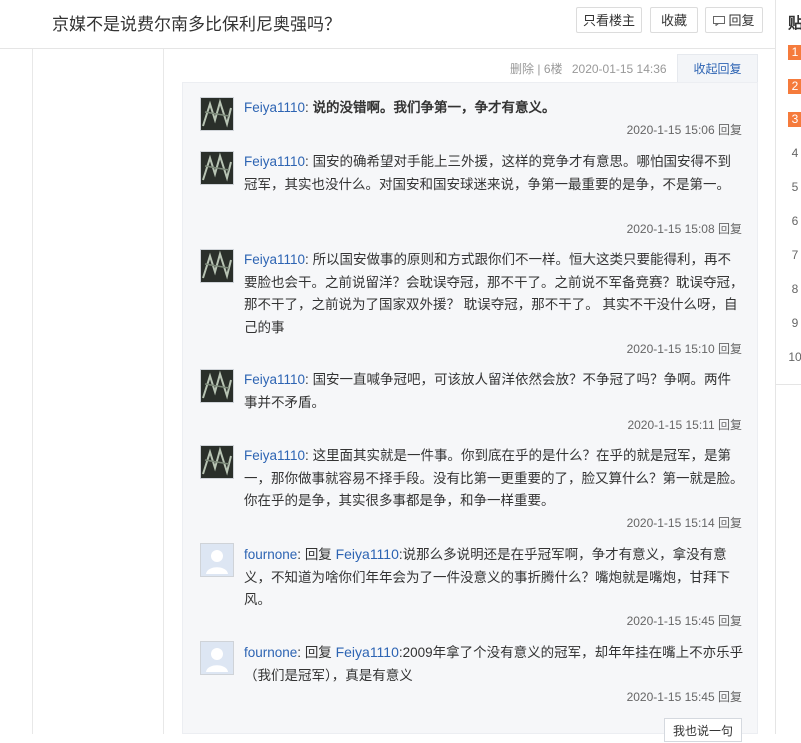  What do you see at coordinates (794, 153) in the screenshot?
I see `page-link: 4` at bounding box center [794, 153].